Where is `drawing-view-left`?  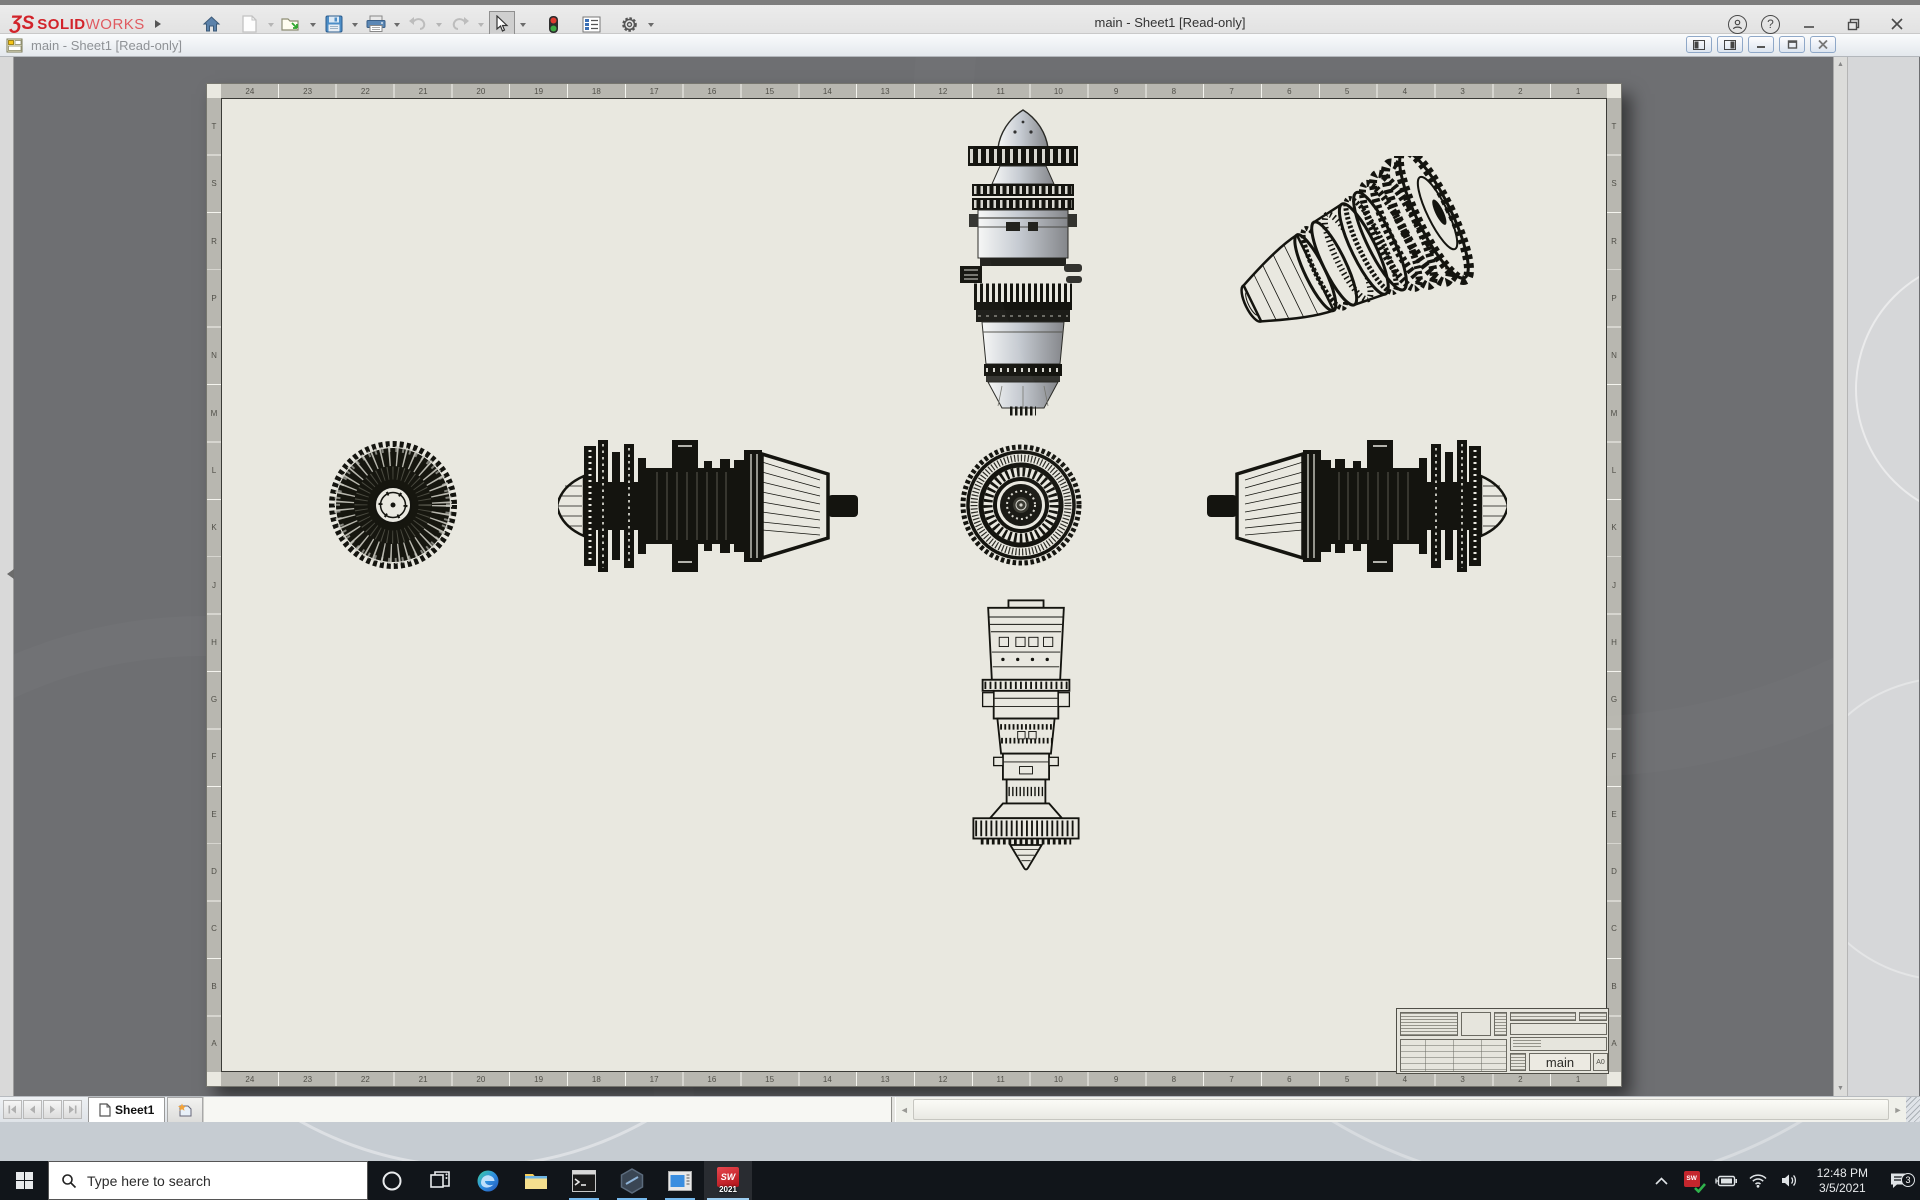
drawing-view-left is located at coordinates (708, 505).